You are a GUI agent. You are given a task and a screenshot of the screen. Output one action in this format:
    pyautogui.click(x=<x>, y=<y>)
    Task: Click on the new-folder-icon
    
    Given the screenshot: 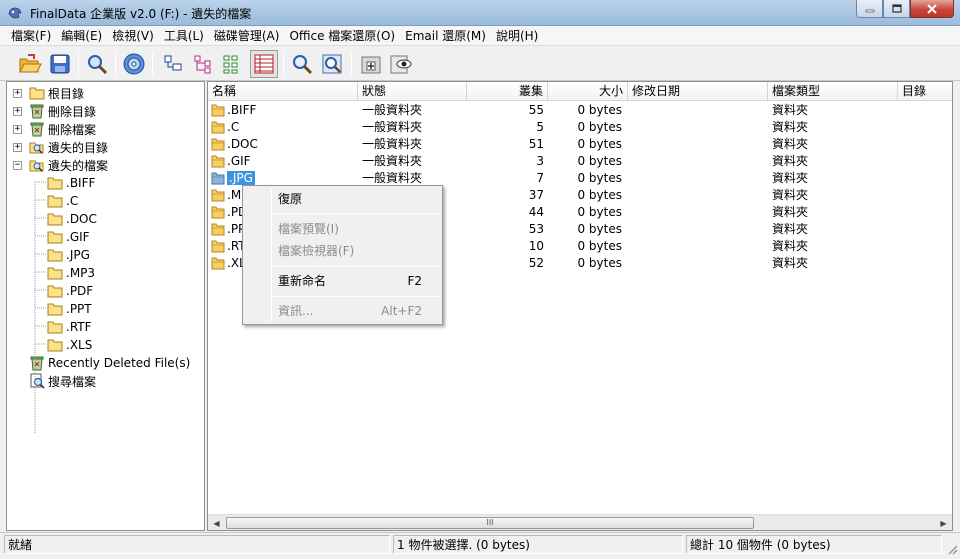 What is the action you would take?
    pyautogui.click(x=371, y=65)
    